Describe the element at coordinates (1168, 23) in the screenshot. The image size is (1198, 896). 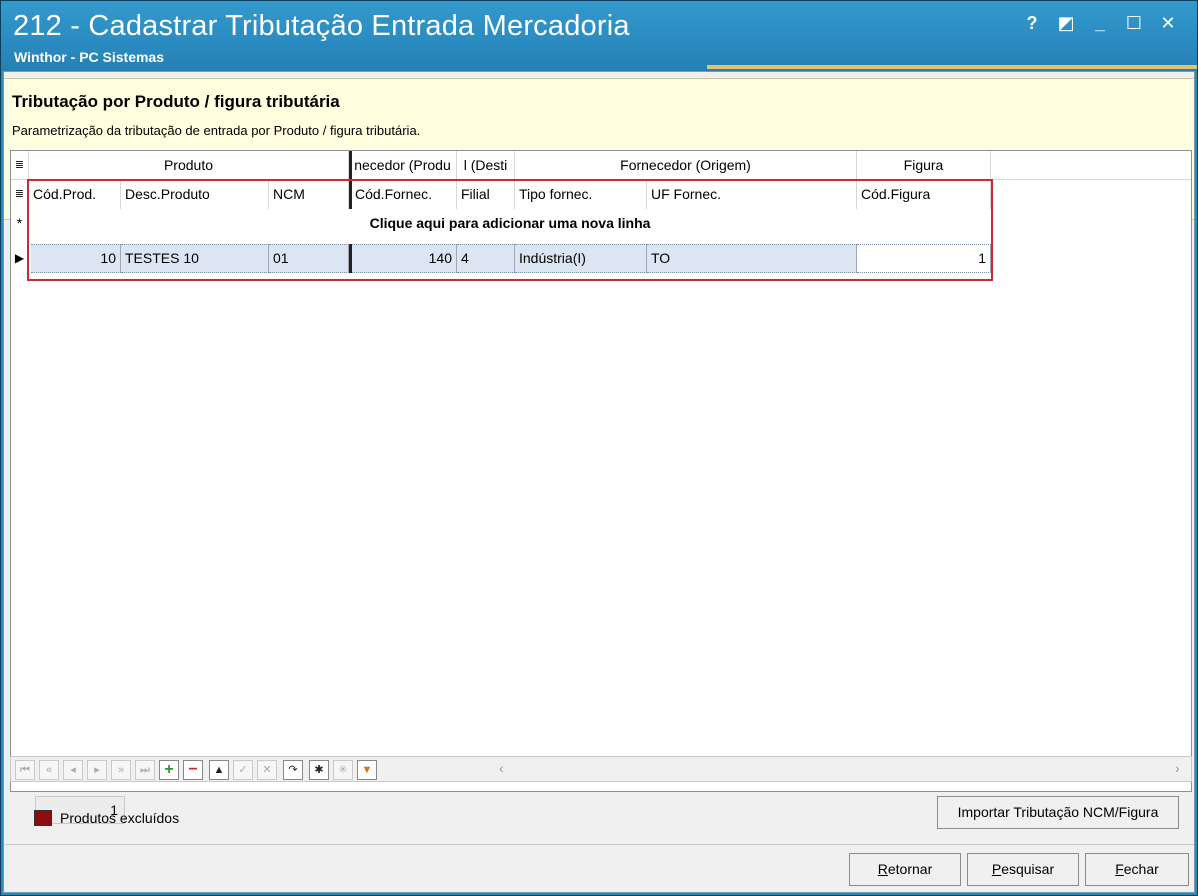
I see `close-icon: ✕` at that location.